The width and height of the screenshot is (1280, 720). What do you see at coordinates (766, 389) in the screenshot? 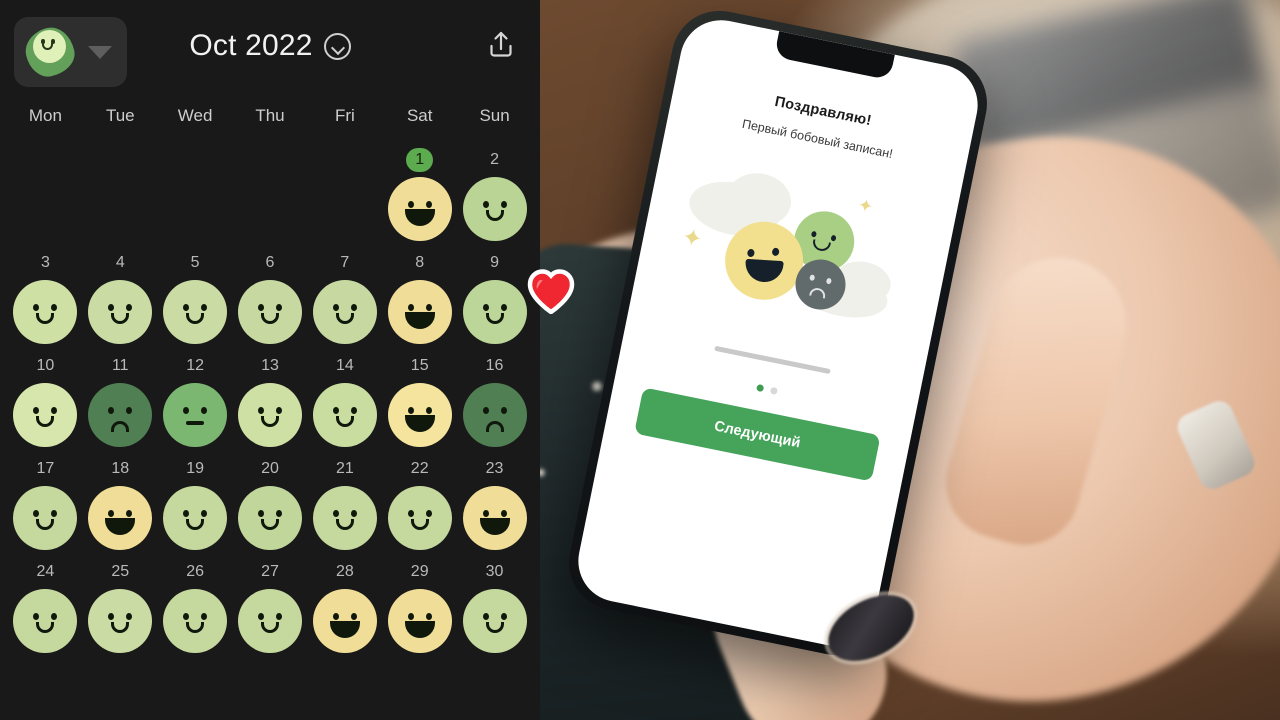
I see `pagination-dots` at bounding box center [766, 389].